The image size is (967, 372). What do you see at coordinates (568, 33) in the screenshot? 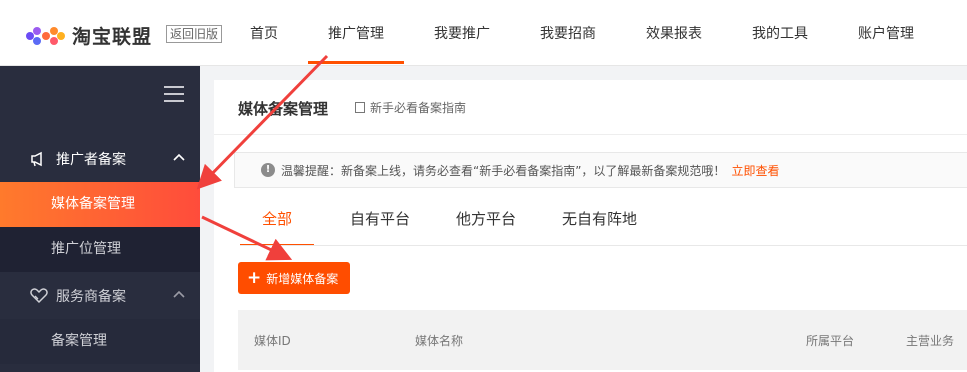
I see `nav-recruit: 我要招商` at bounding box center [568, 33].